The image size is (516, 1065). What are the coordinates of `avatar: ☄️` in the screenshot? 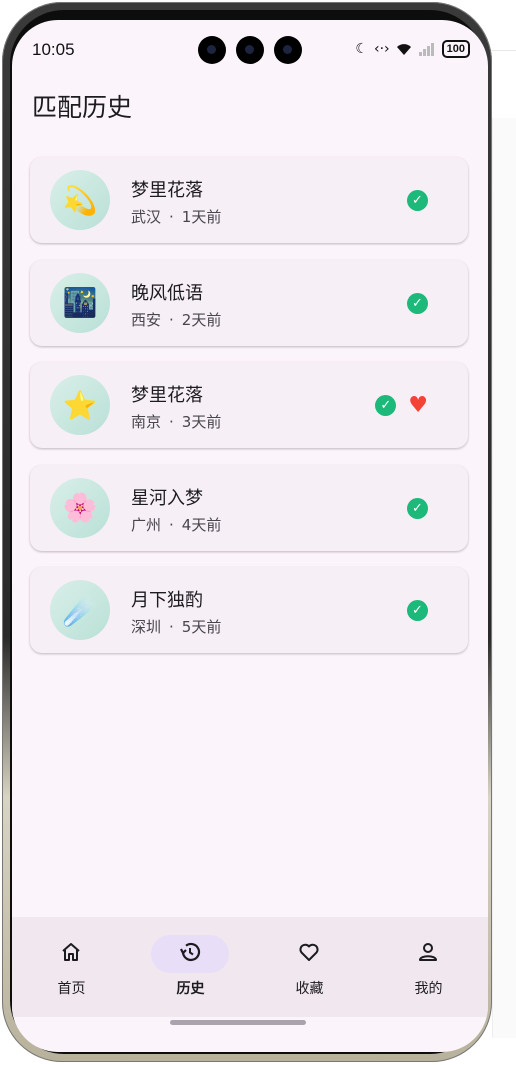 It's located at (80, 610).